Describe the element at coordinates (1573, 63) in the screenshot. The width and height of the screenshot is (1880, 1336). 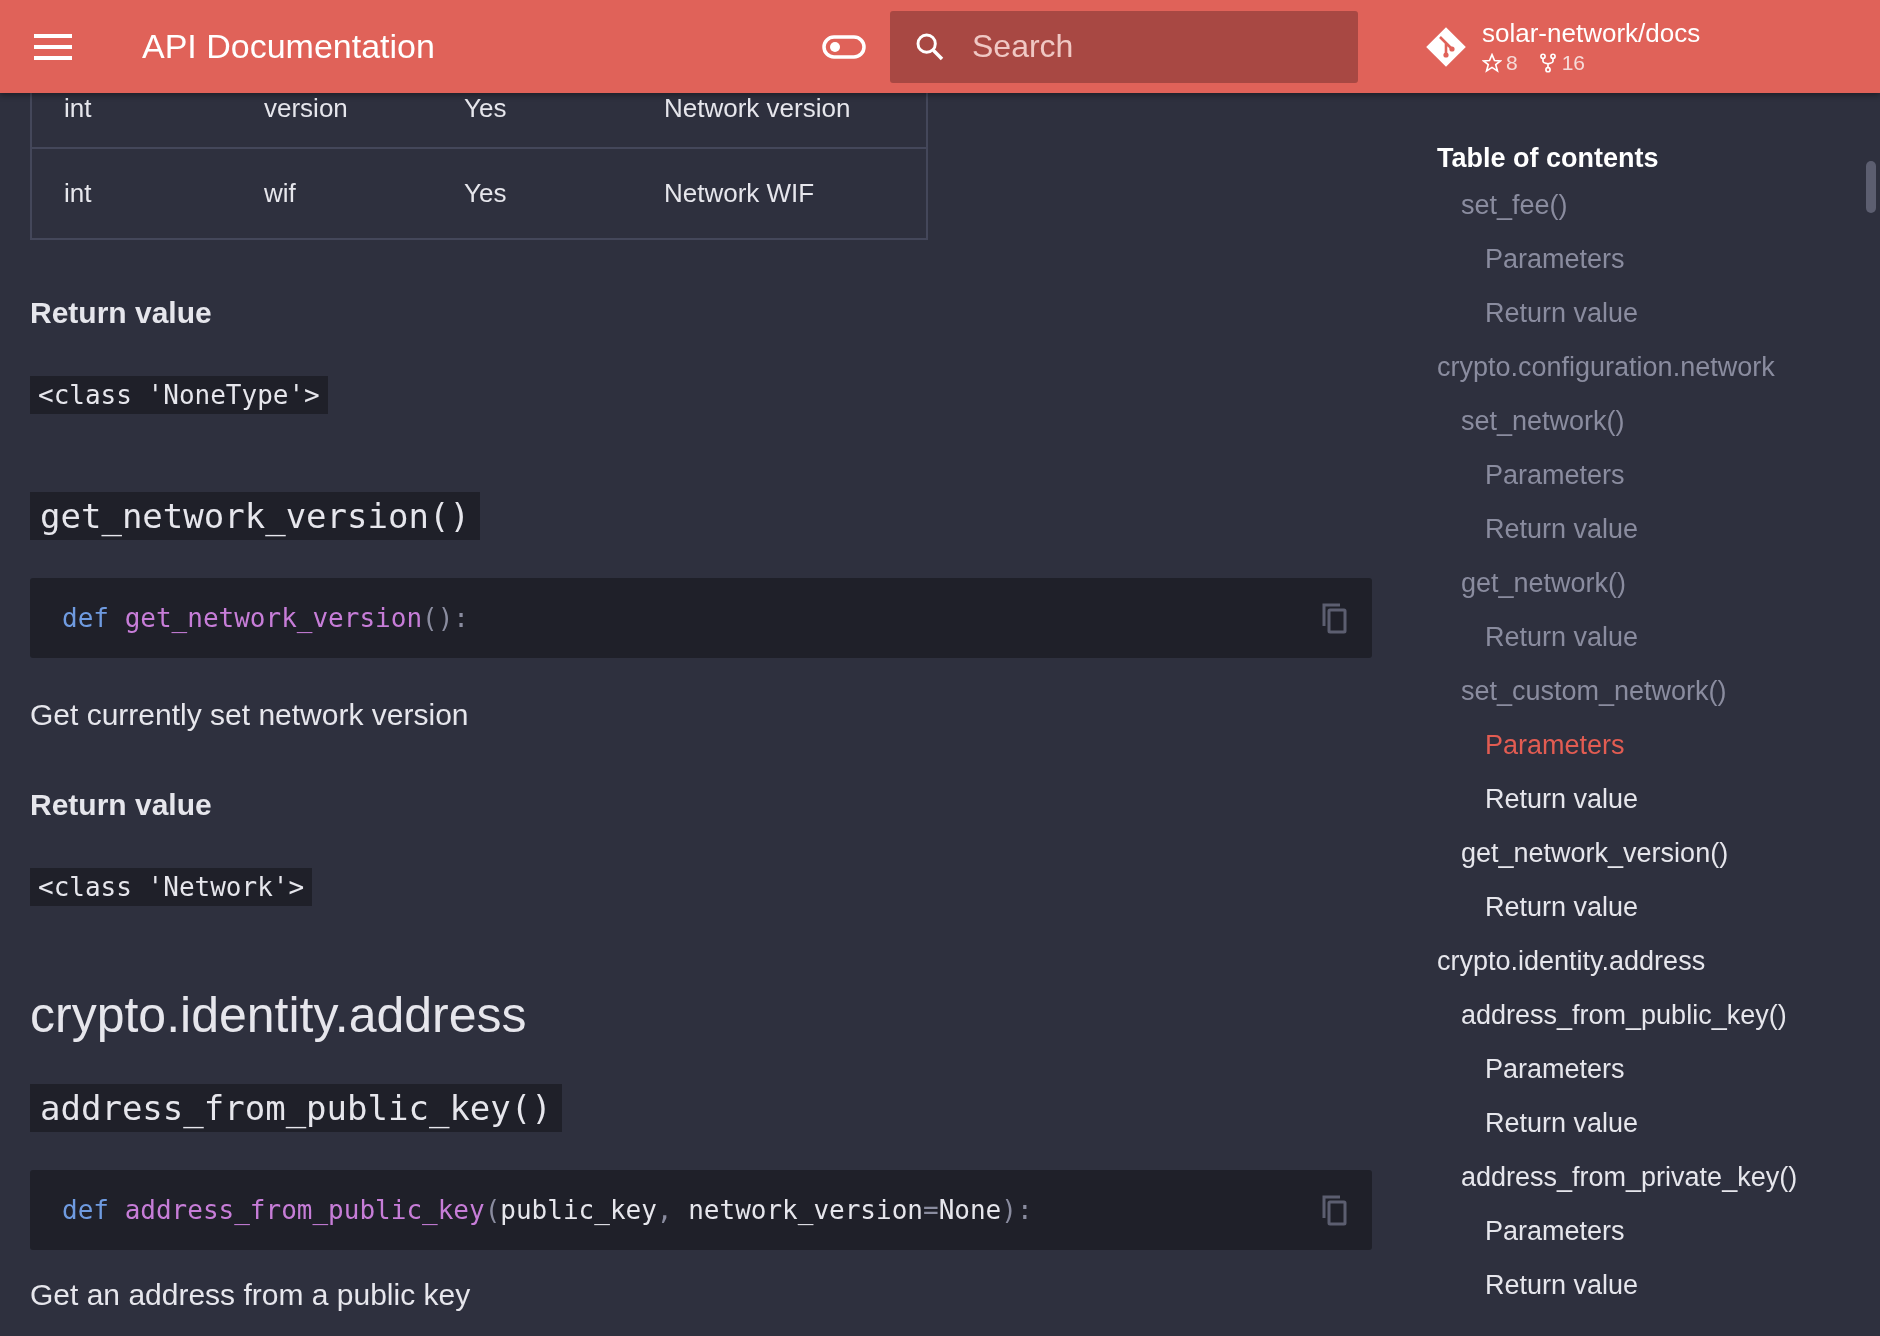
I see `fork-count: 16` at that location.